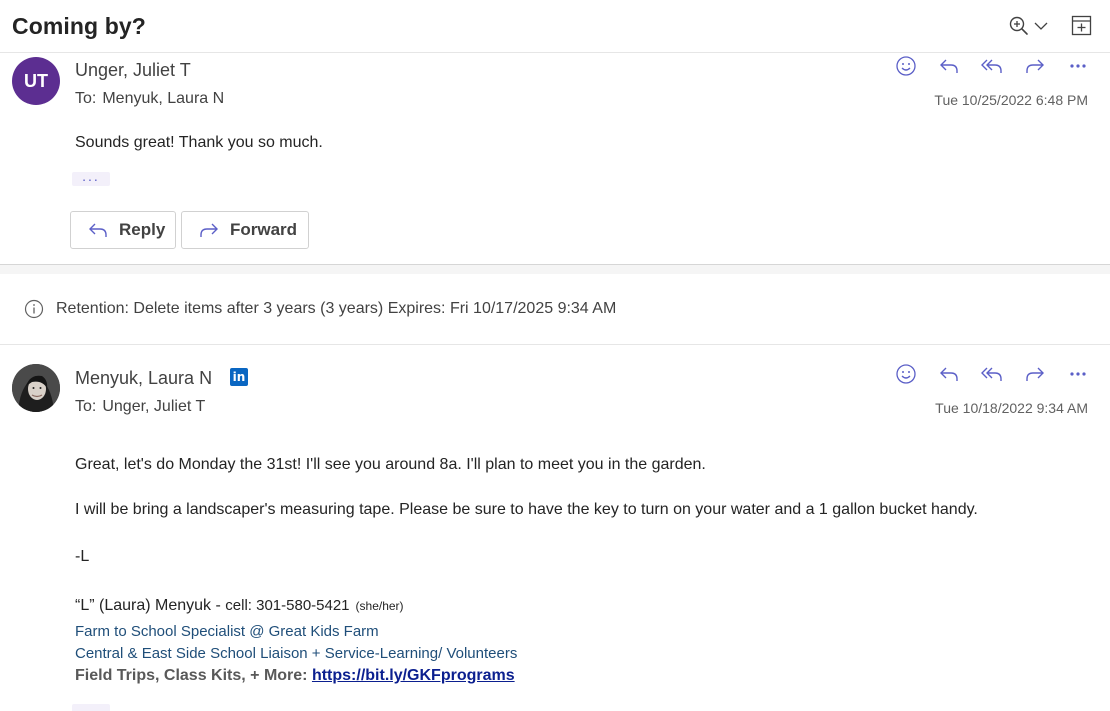 The image size is (1110, 711). What do you see at coordinates (150, 605) in the screenshot?
I see `signature-name: “L” (Laura) Menyuk -` at bounding box center [150, 605].